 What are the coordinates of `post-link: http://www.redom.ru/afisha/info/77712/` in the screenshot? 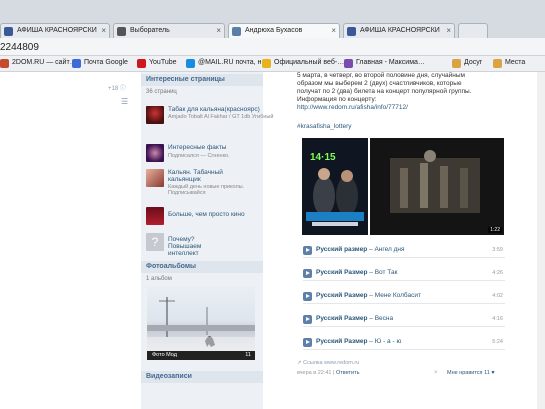 It's located at (352, 107).